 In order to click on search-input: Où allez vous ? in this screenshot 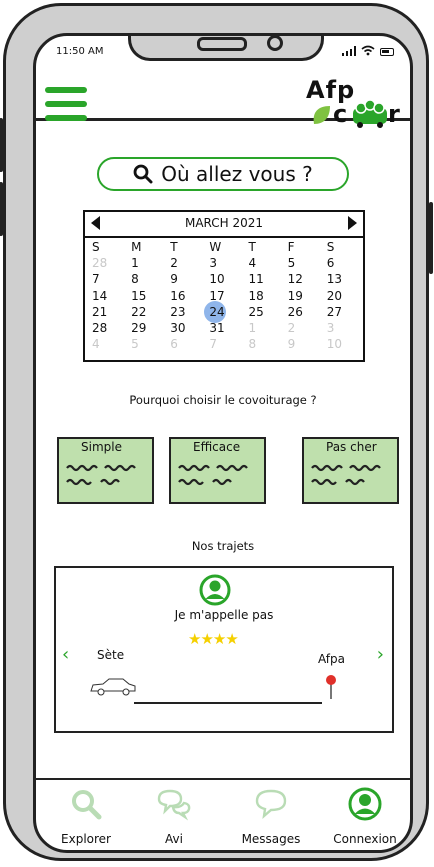, I will do `click(223, 174)`.